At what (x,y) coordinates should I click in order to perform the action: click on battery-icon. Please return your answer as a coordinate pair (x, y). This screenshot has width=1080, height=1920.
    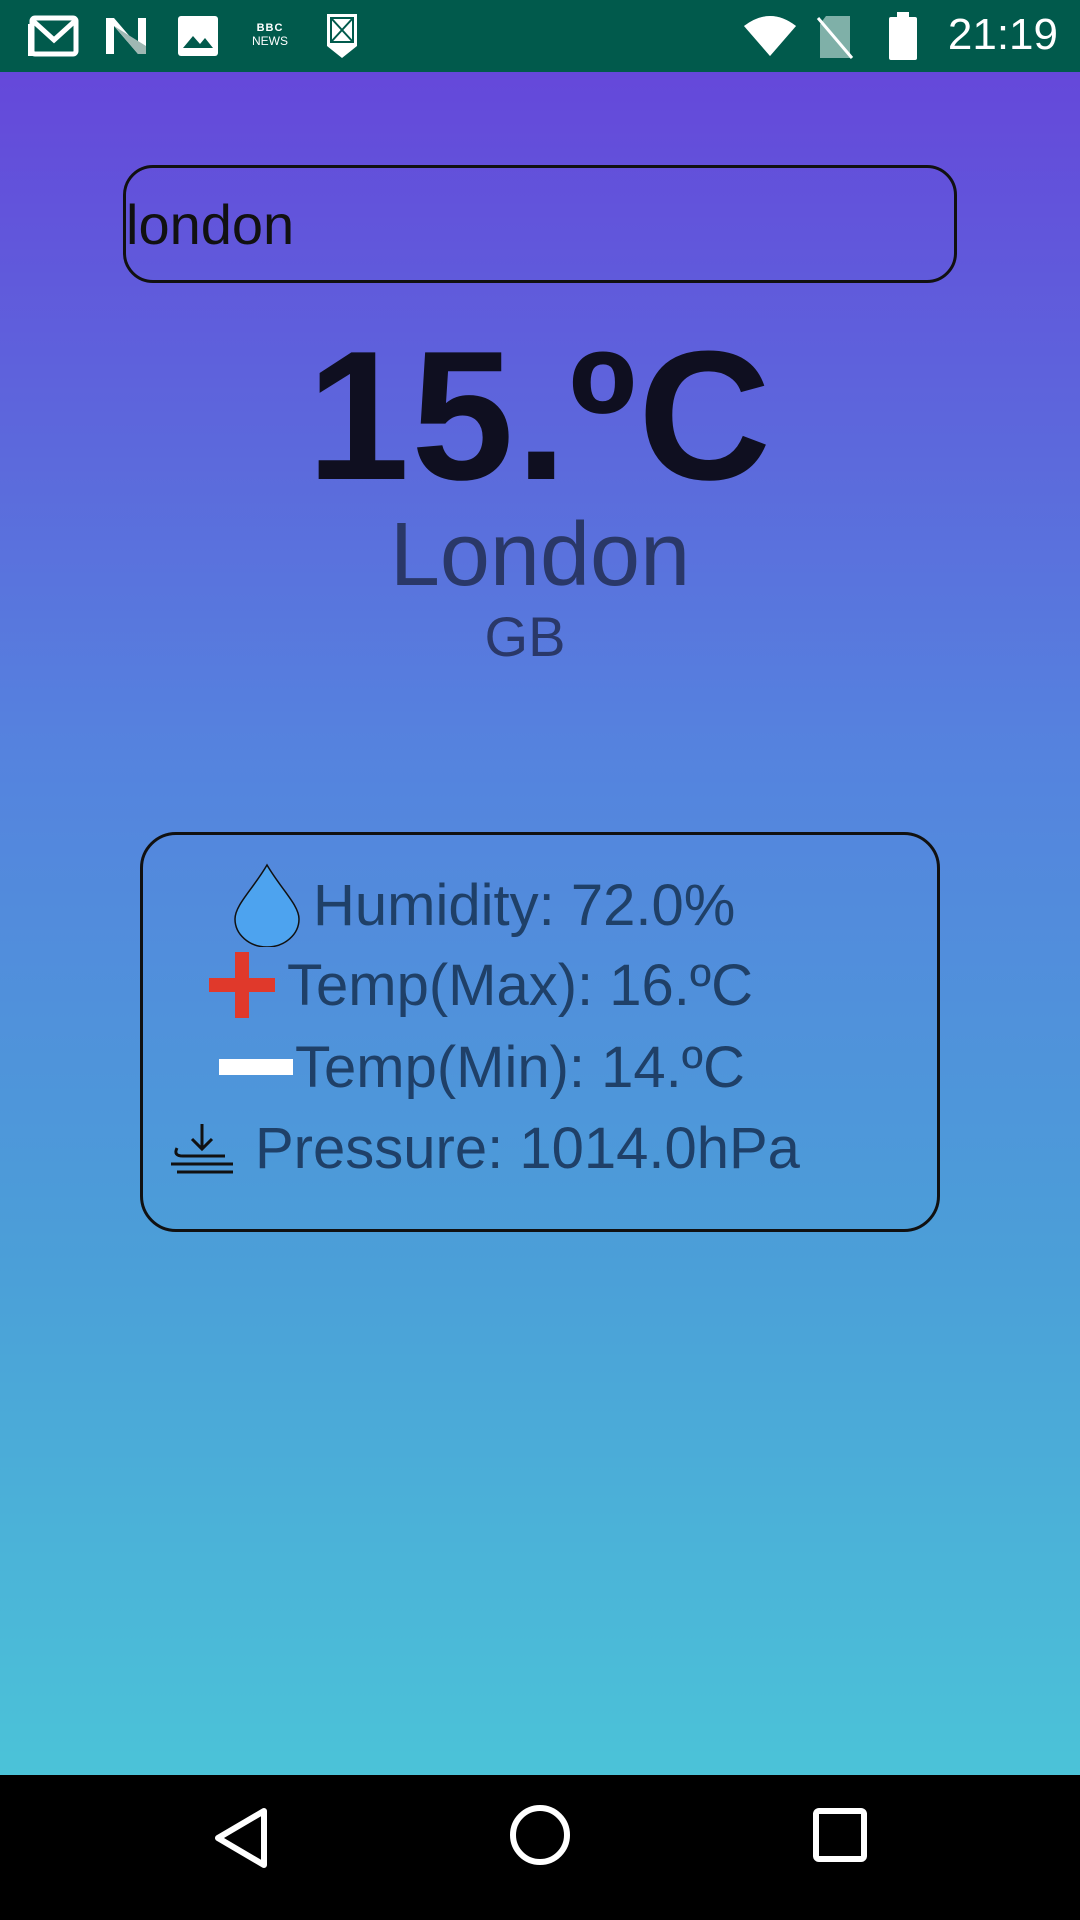
    Looking at the image, I should click on (903, 36).